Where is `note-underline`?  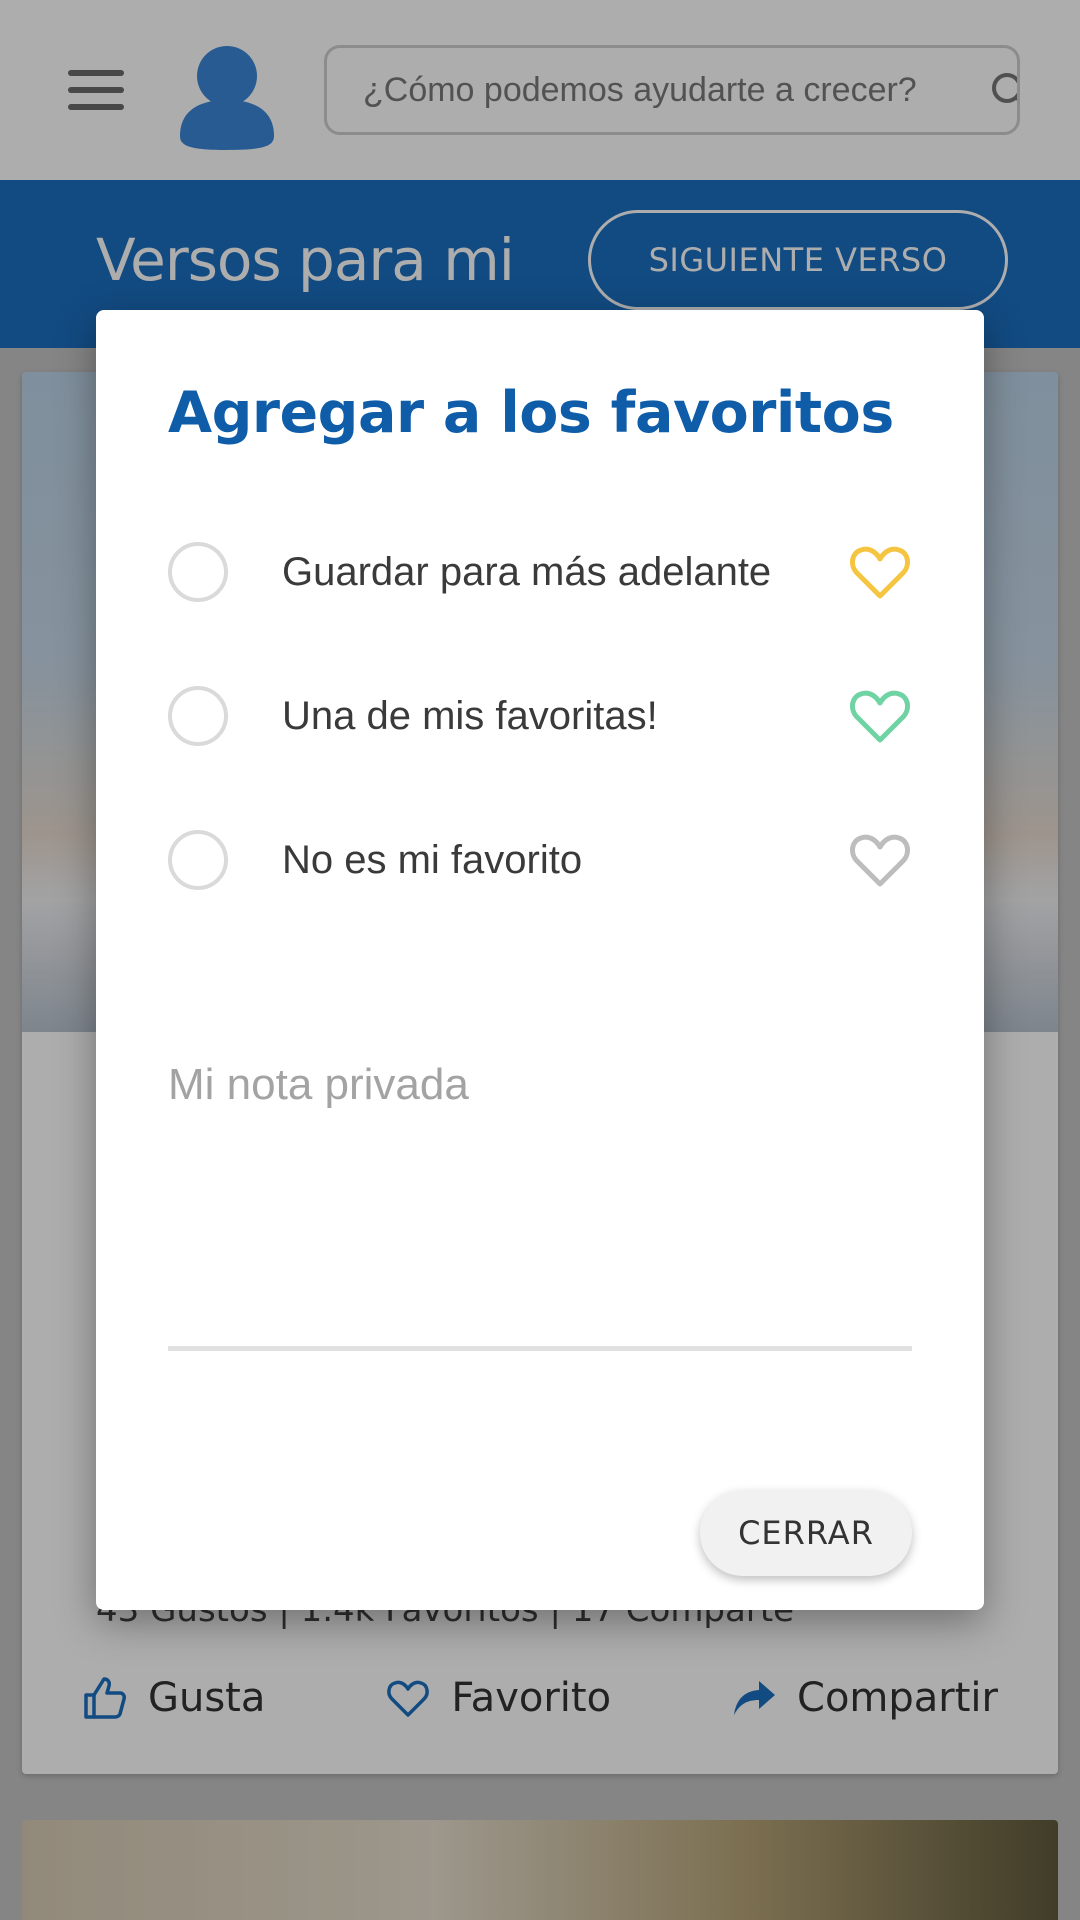
note-underline is located at coordinates (540, 1348).